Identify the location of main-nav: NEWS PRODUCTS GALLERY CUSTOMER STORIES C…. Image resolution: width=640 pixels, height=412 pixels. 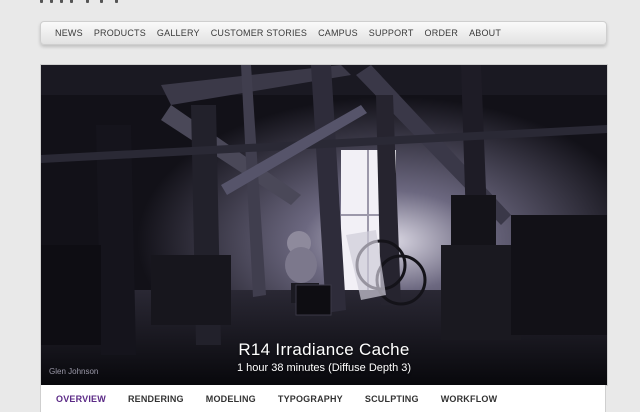
(323, 33).